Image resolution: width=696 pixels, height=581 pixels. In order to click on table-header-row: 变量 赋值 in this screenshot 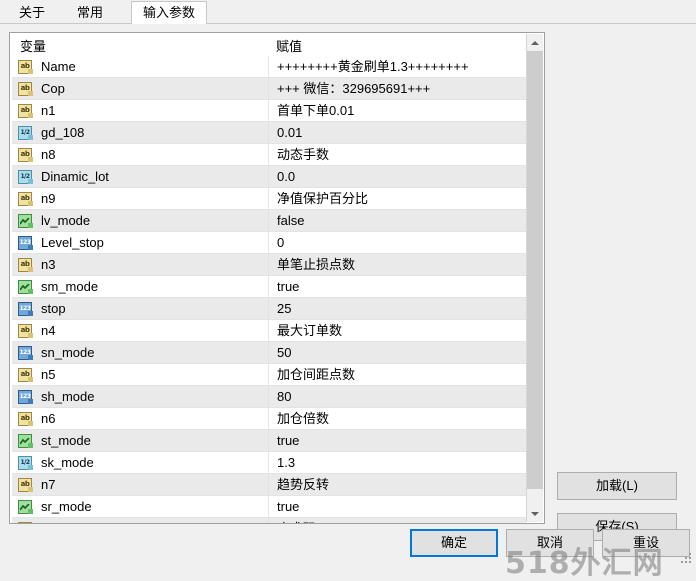, I will do `click(269, 45)`.